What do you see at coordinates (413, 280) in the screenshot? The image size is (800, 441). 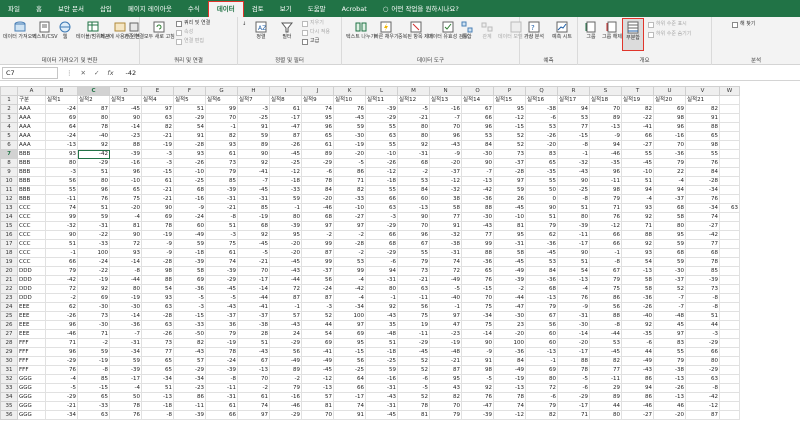 I see `cell-M21: -21` at bounding box center [413, 280].